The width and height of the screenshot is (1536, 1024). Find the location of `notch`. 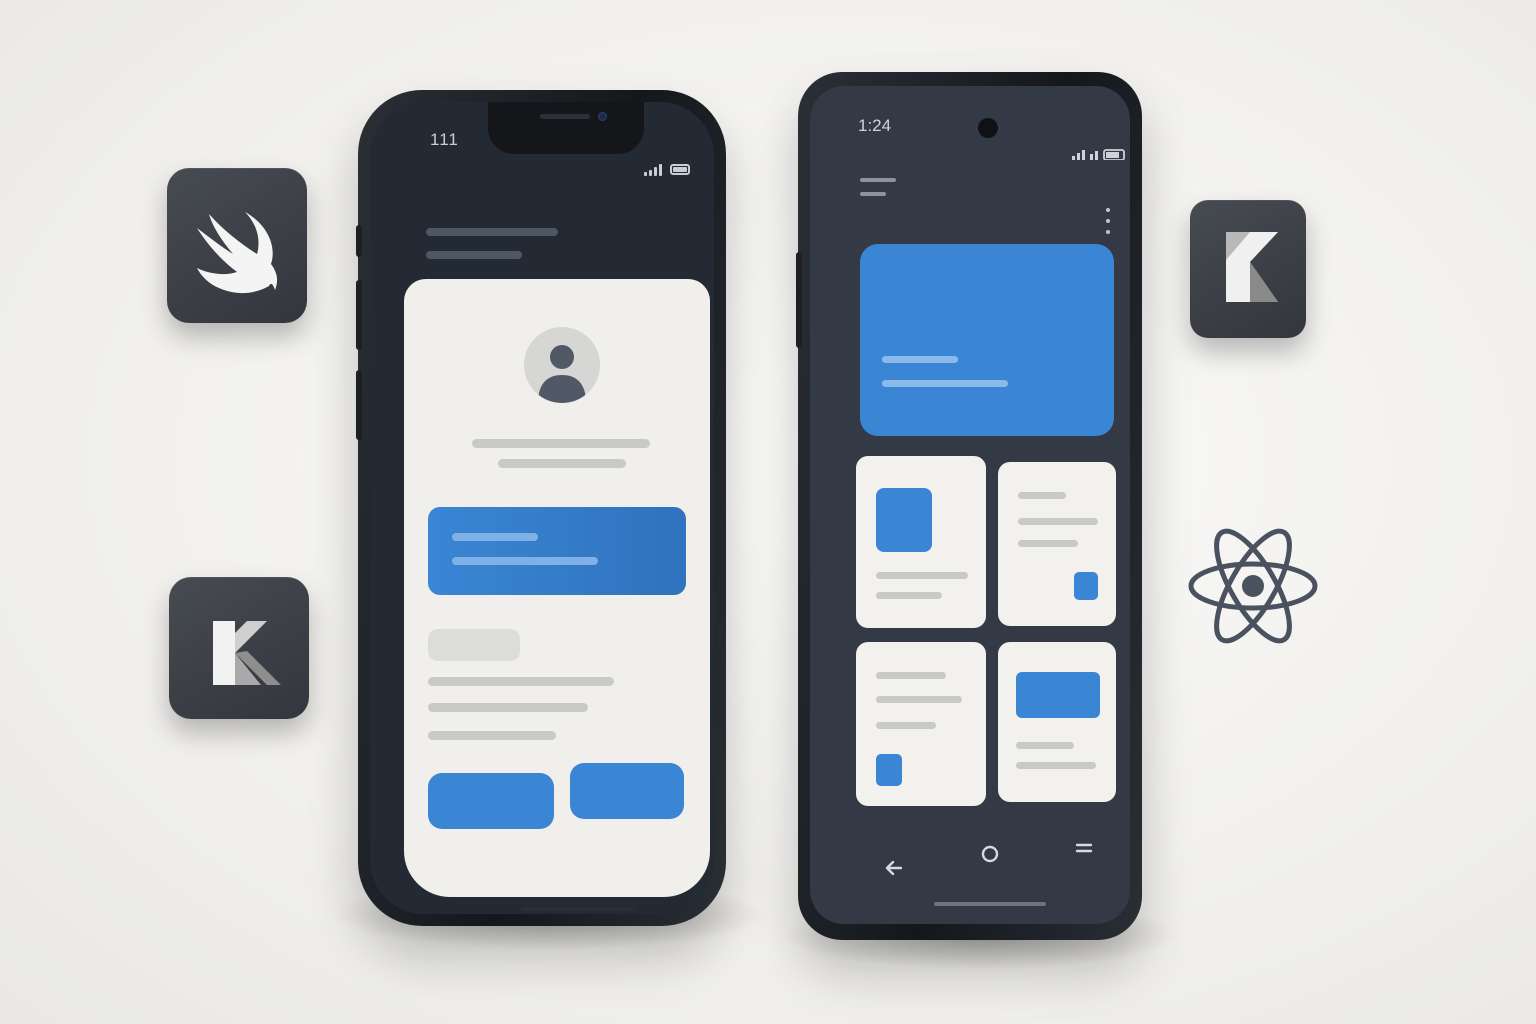

notch is located at coordinates (566, 128).